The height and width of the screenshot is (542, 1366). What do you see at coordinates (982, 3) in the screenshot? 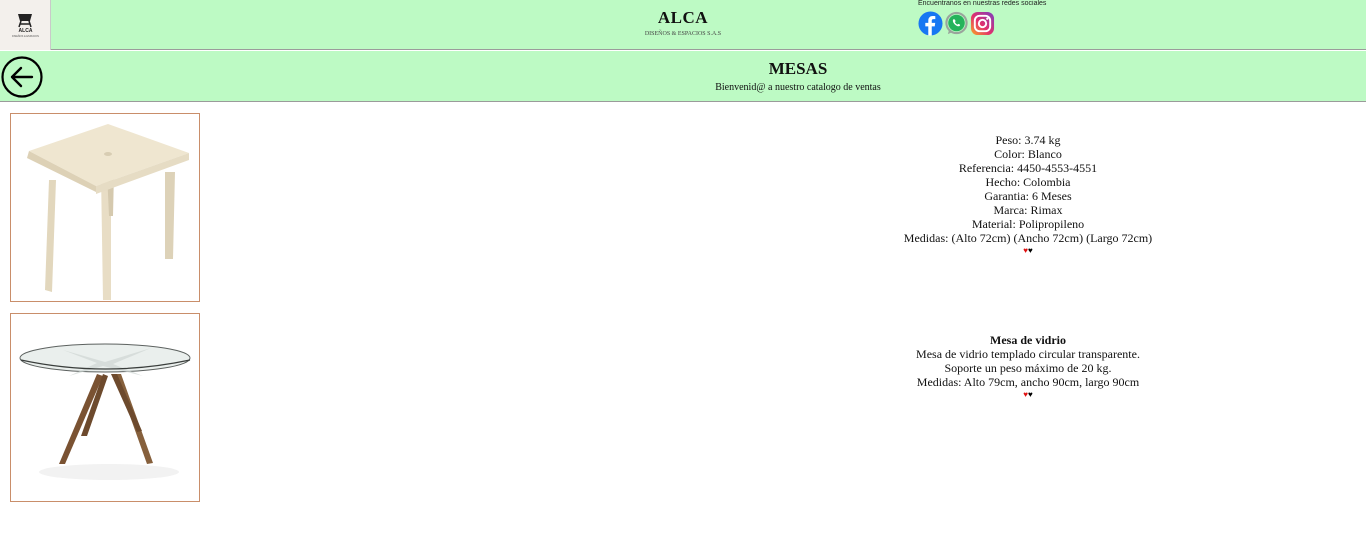
I see `social-label: Encuentranos en nuestras redes sociales` at bounding box center [982, 3].